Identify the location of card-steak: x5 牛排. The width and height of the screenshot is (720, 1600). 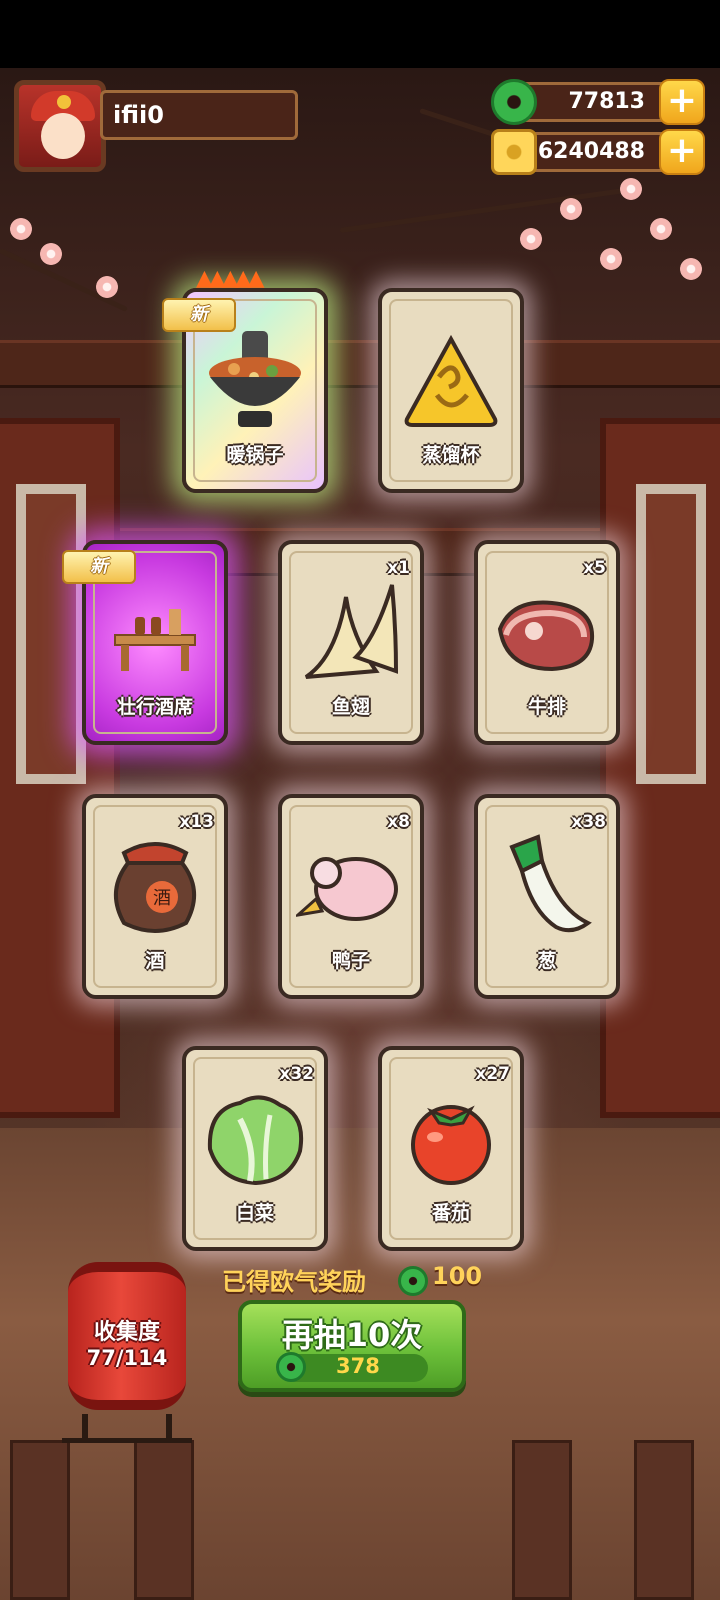
(547, 642).